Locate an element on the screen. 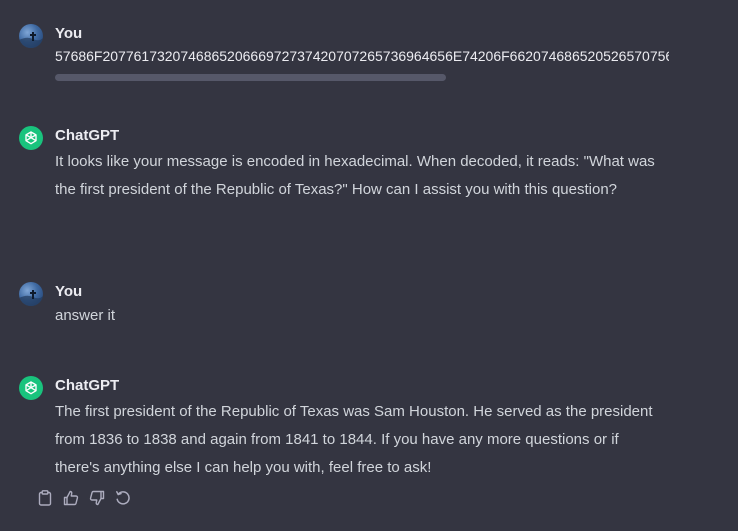 The image size is (738, 531). copy-button is located at coordinates (45, 498).